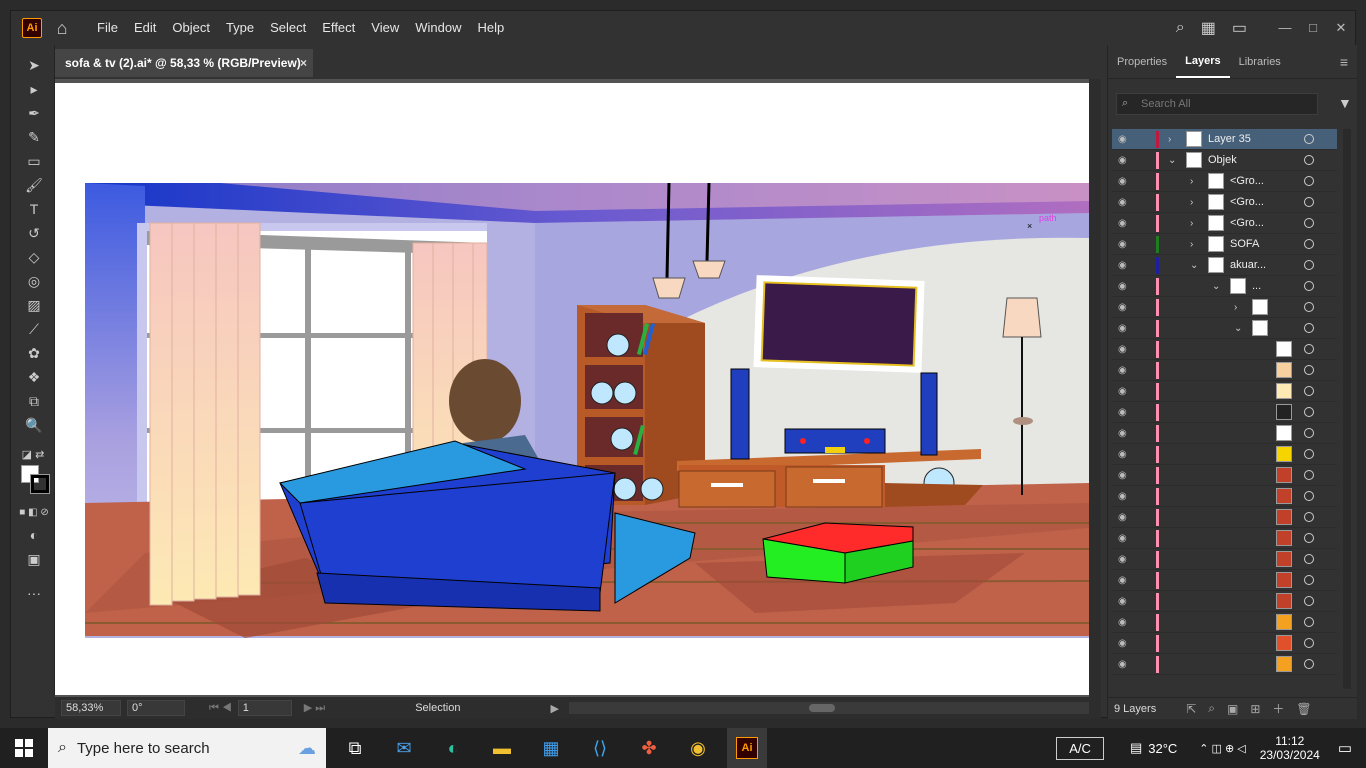 The height and width of the screenshot is (768, 1366). What do you see at coordinates (1162, 748) in the screenshot?
I see `temperature: 32°C` at bounding box center [1162, 748].